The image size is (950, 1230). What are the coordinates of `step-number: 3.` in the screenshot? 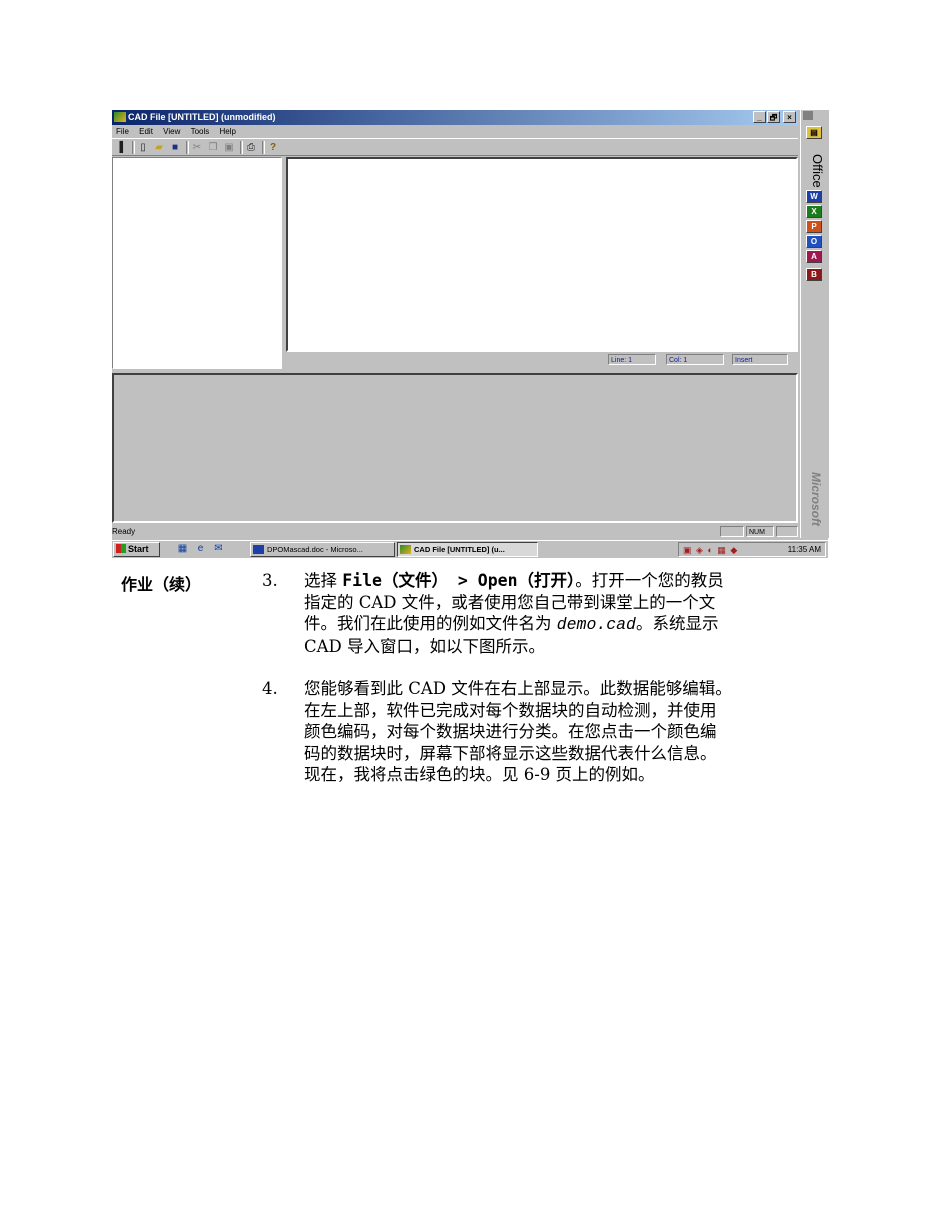 It's located at (270, 580).